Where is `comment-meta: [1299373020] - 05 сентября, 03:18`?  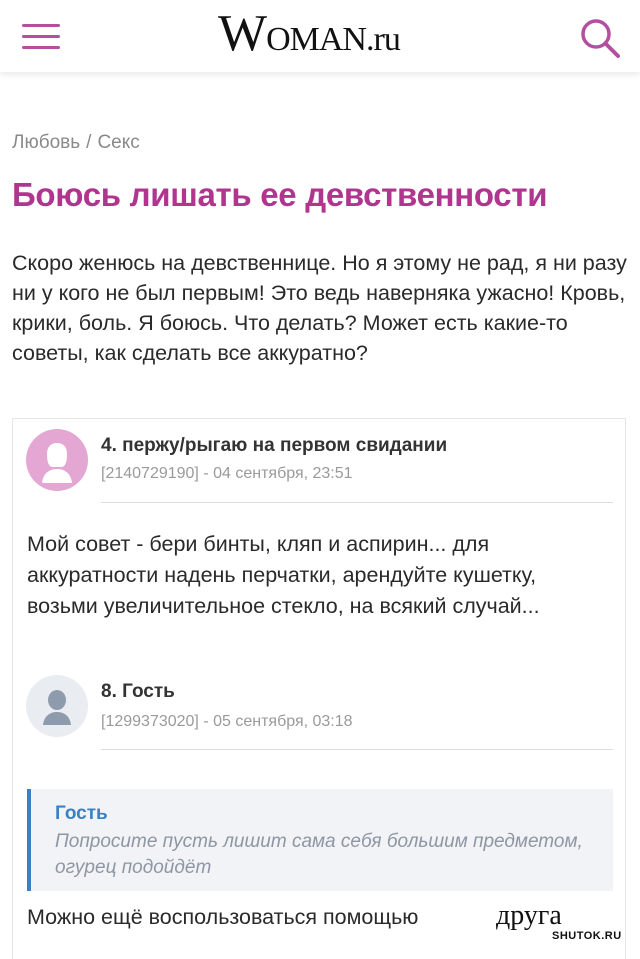 comment-meta: [1299373020] - 05 сентября, 03:18 is located at coordinates (227, 721).